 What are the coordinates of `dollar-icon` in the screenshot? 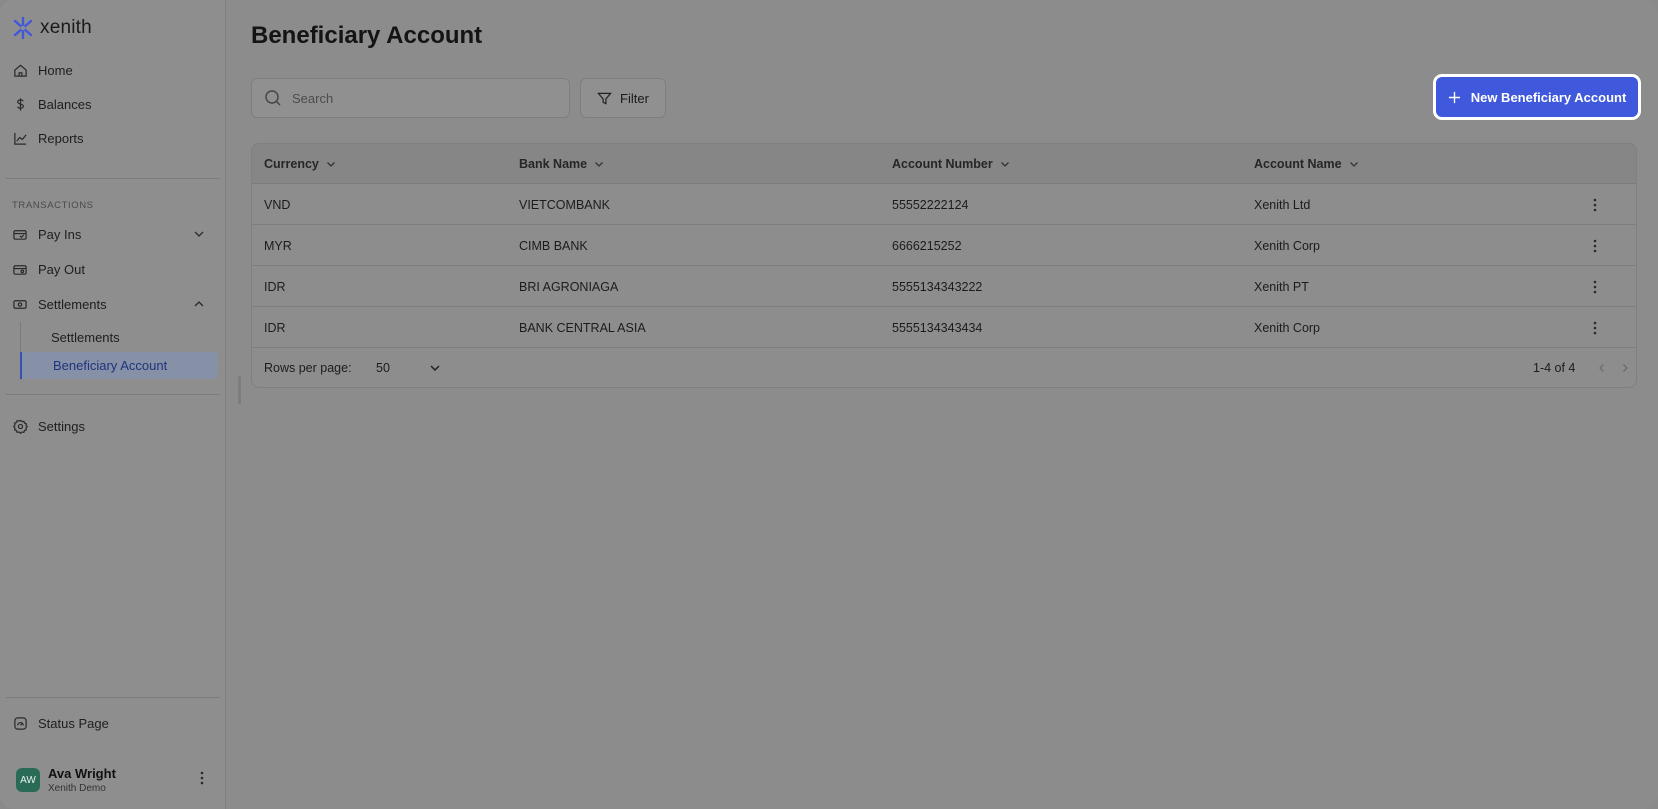 It's located at (20, 104).